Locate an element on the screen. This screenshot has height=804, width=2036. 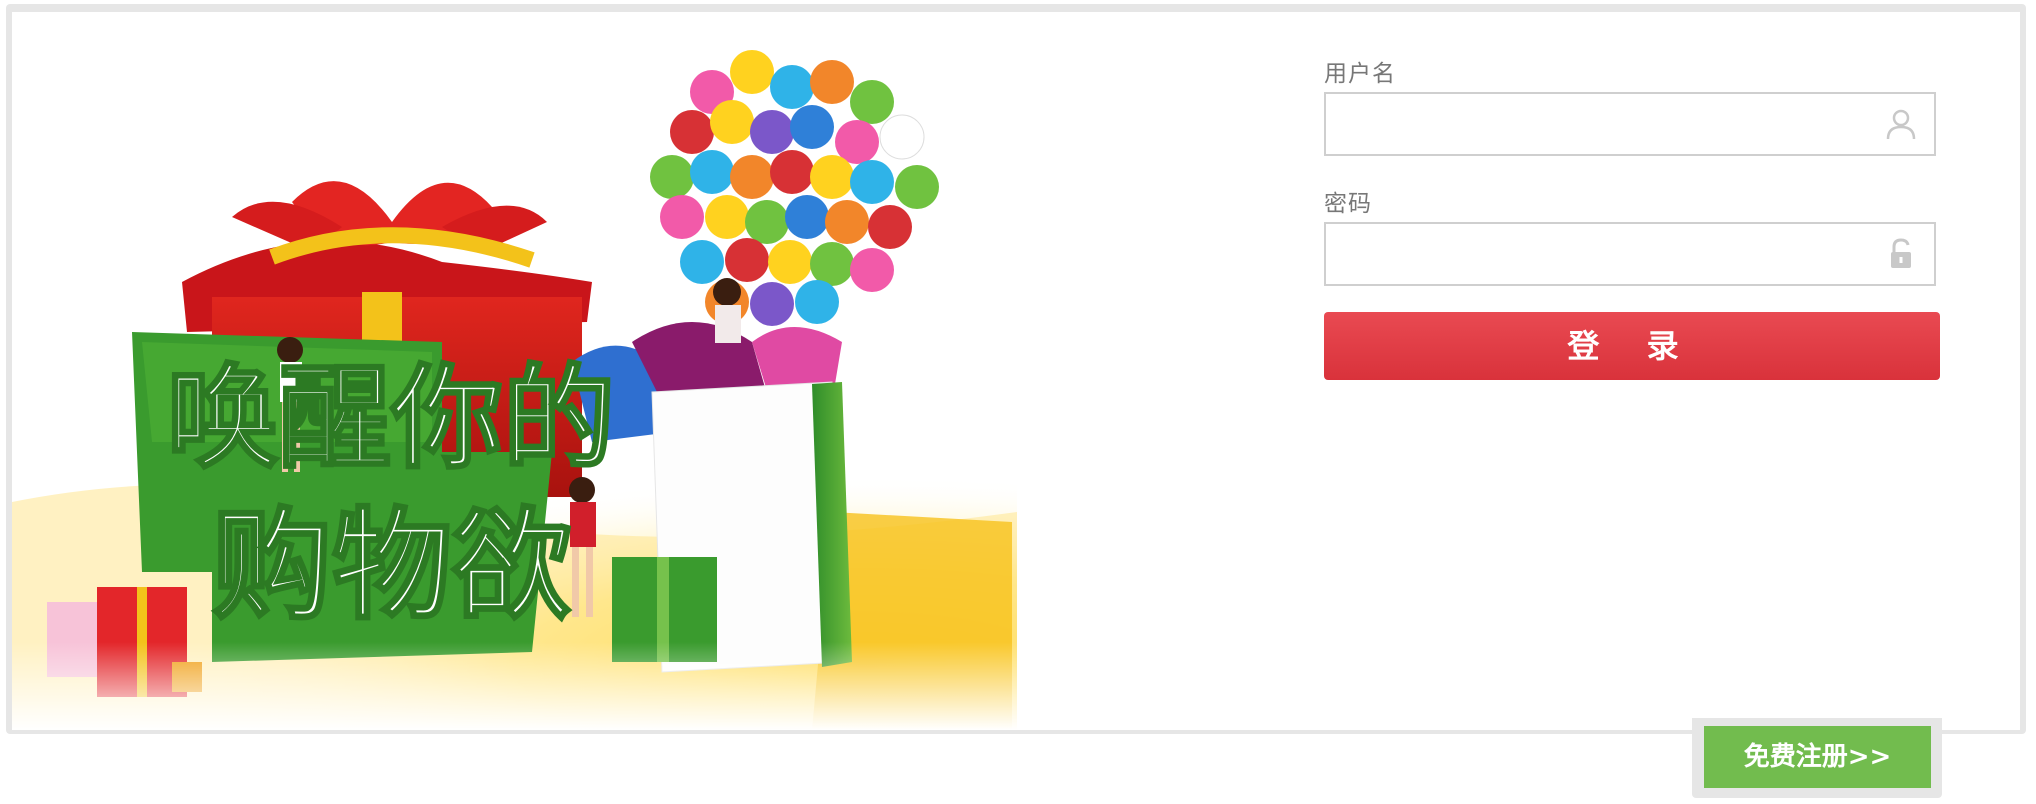
username-label: 用户名 is located at coordinates (1360, 74).